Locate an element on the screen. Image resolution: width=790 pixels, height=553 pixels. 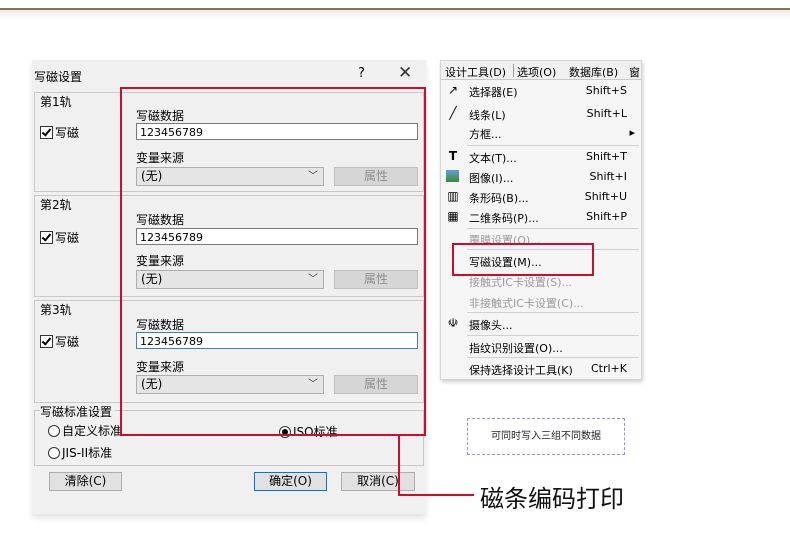
track-1-label: 第1轨 is located at coordinates (56, 102).